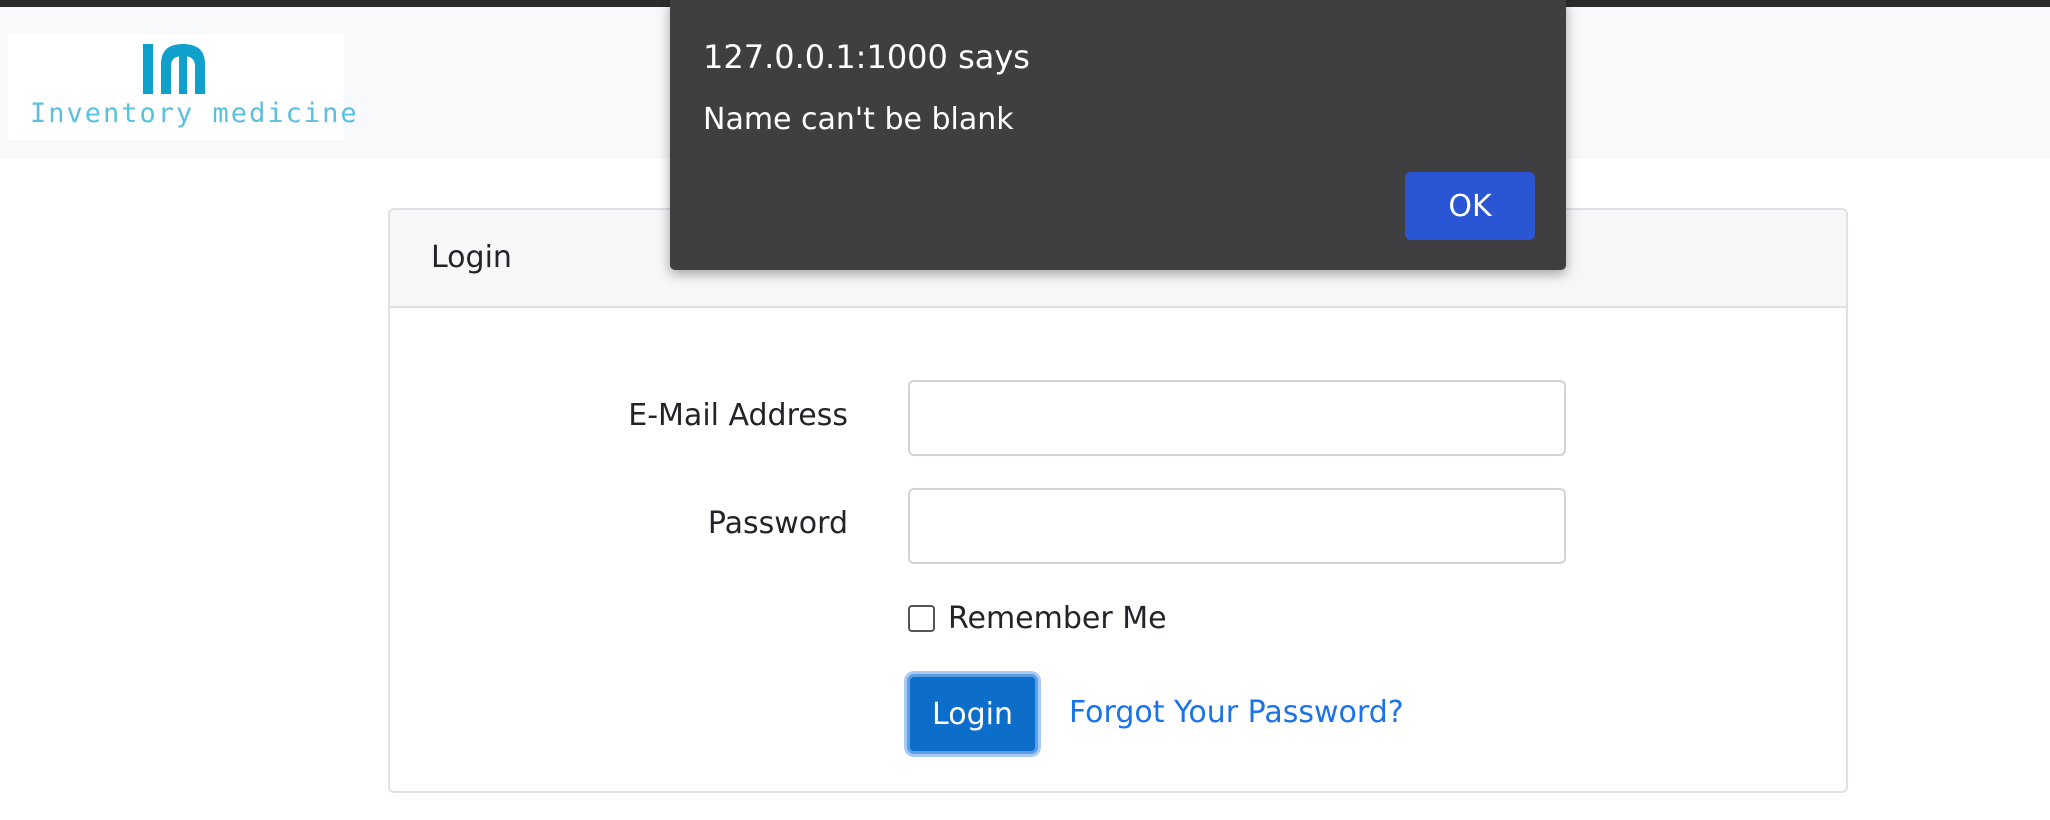  Describe the element at coordinates (972, 714) in the screenshot. I see `login-button: Login` at that location.